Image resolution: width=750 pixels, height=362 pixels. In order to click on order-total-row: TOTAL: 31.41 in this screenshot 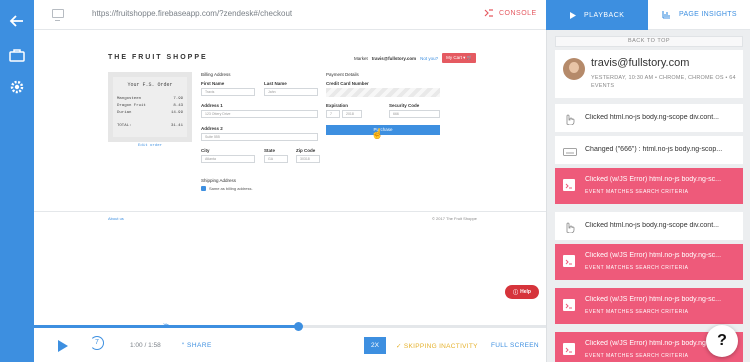, I will do `click(150, 126)`.